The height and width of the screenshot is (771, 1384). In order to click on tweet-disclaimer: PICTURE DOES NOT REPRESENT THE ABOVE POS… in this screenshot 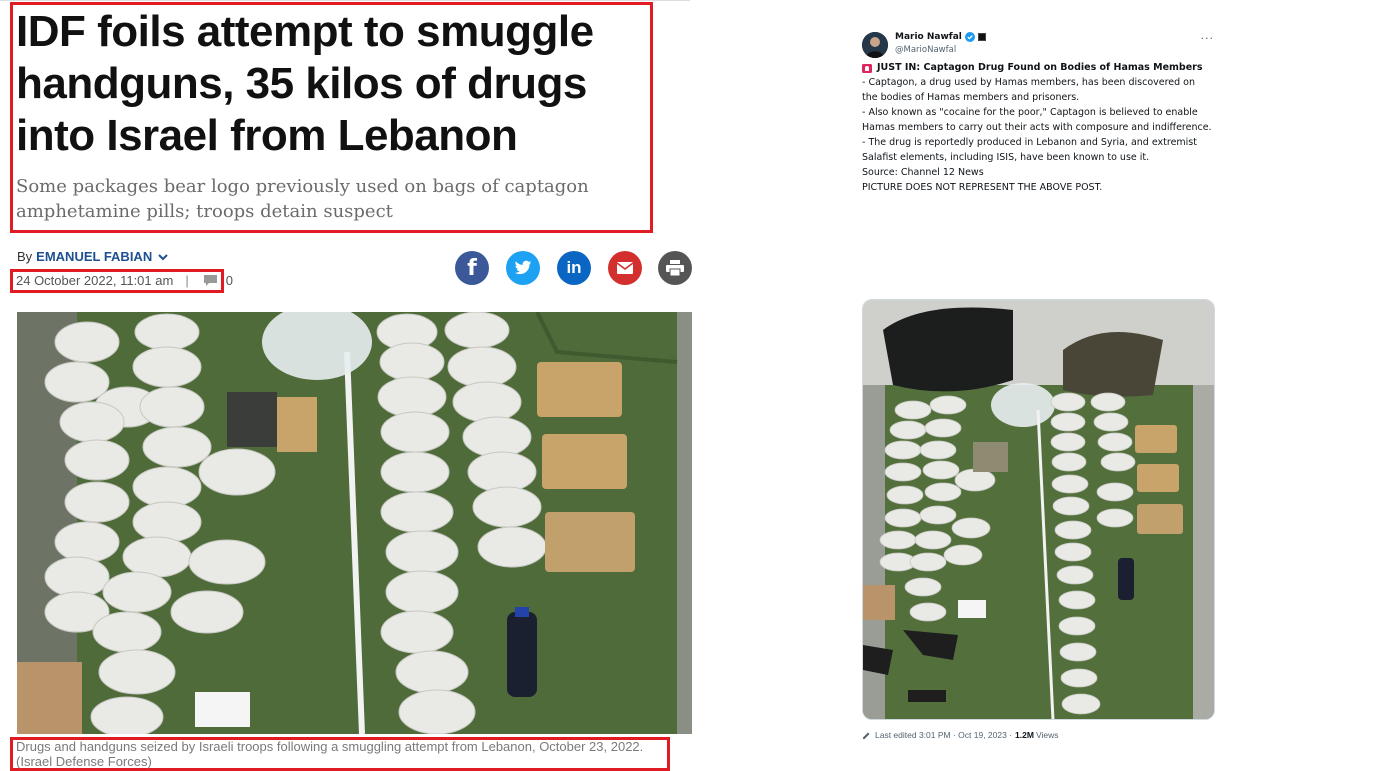, I will do `click(982, 187)`.